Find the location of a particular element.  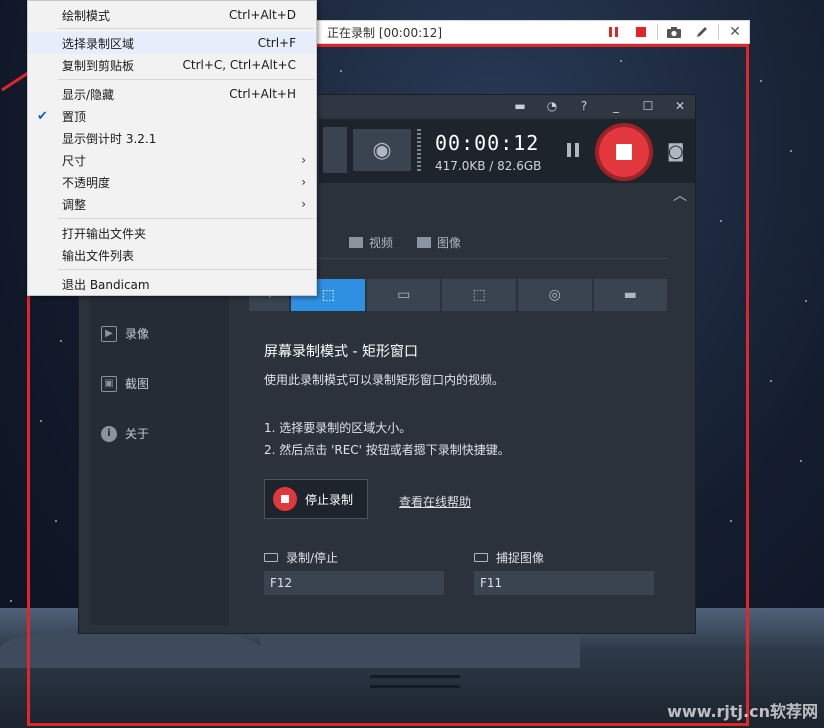

instruction-step-1: 1. 选择要录制的区域大小。 is located at coordinates (338, 428).